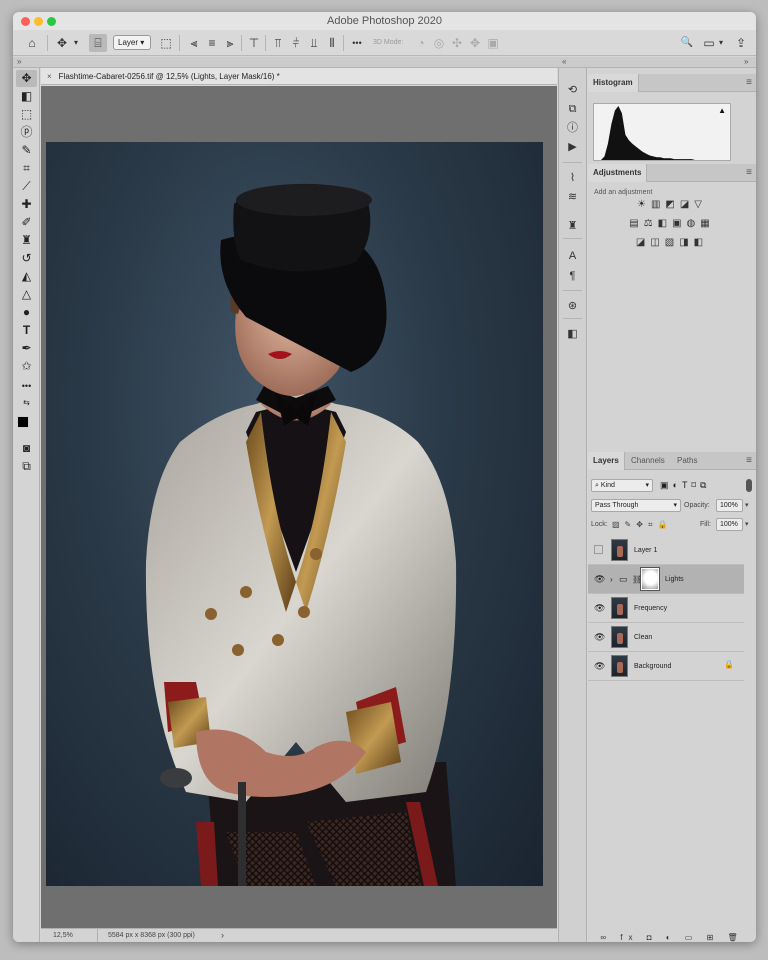  What do you see at coordinates (672, 223) in the screenshot?
I see `adjustment-icons-row-2: ▤⚖◧▣◍▦` at bounding box center [672, 223].